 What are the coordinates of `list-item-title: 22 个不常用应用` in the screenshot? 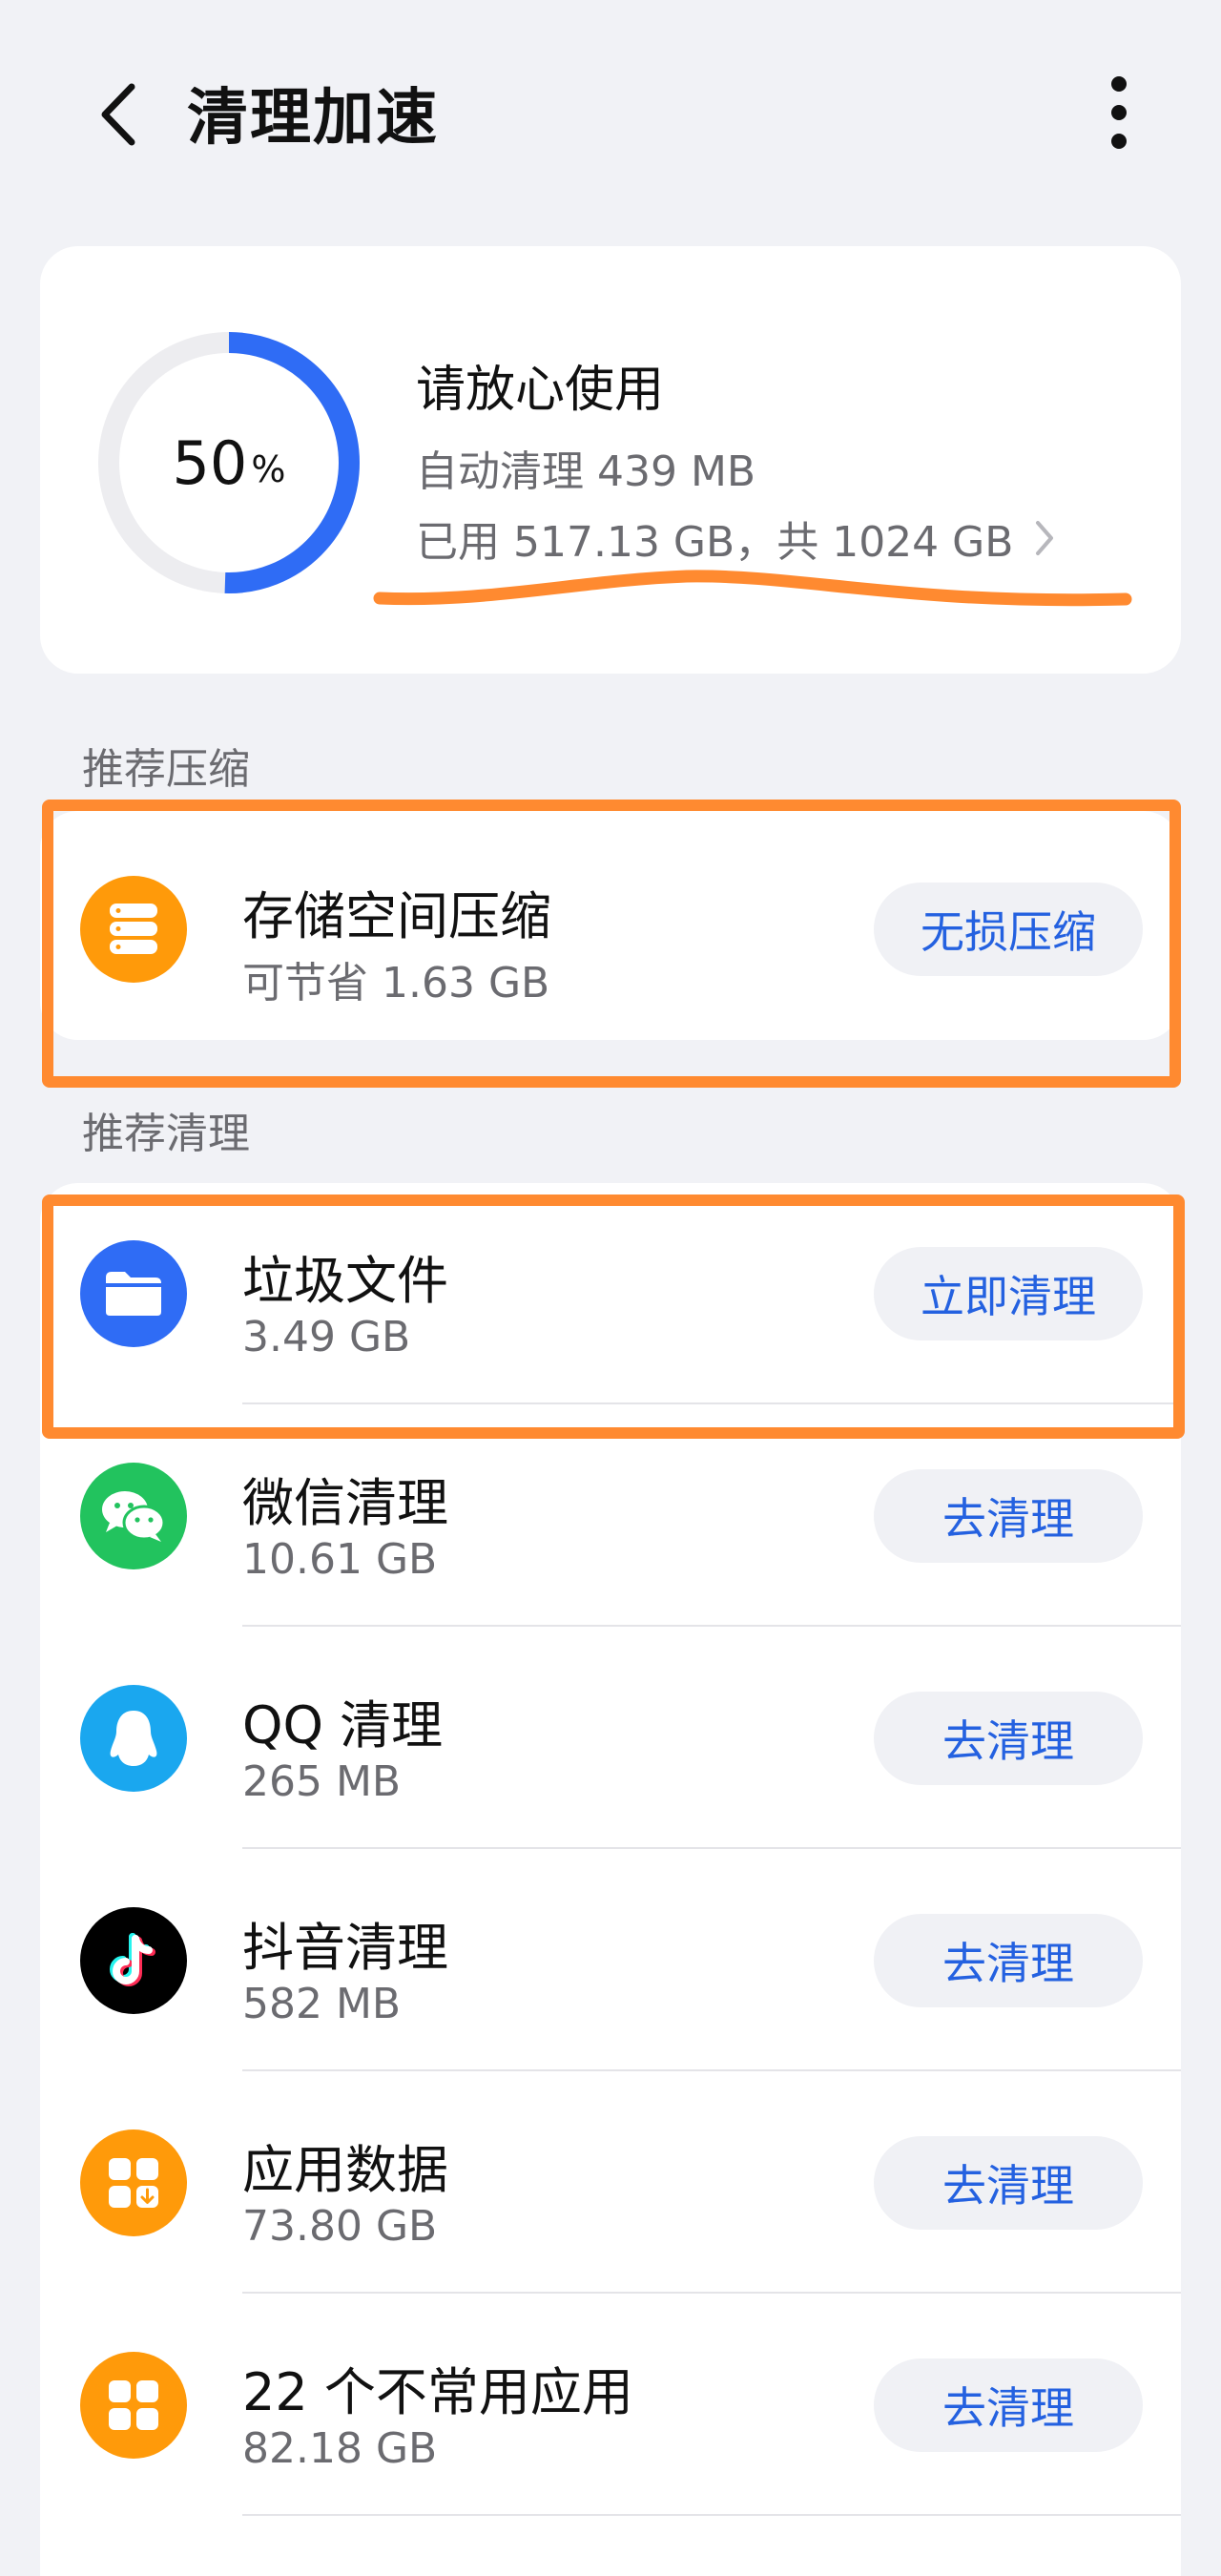 It's located at (437, 2392).